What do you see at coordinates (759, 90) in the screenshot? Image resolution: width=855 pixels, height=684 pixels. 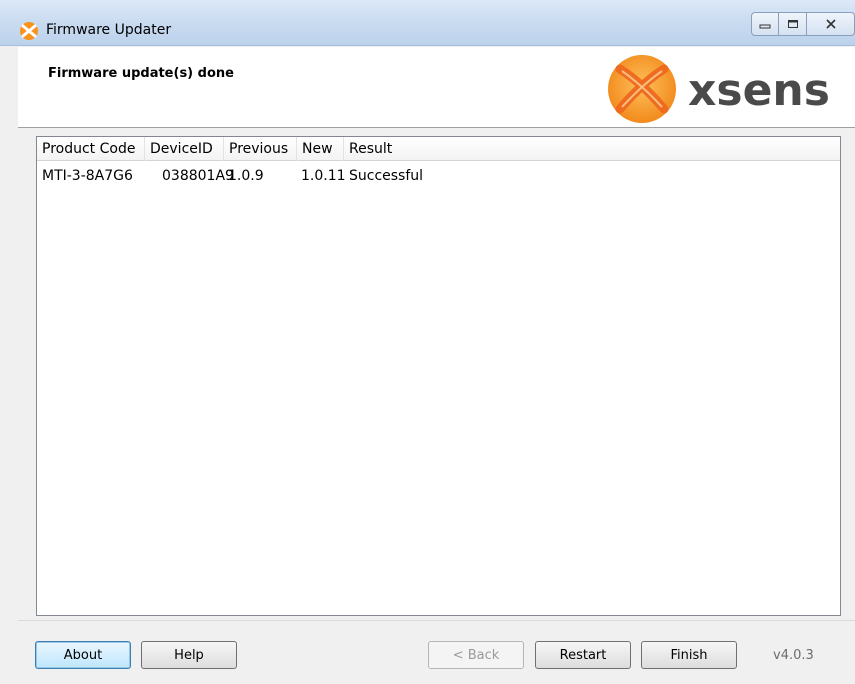 I see `logo-text: xsens` at bounding box center [759, 90].